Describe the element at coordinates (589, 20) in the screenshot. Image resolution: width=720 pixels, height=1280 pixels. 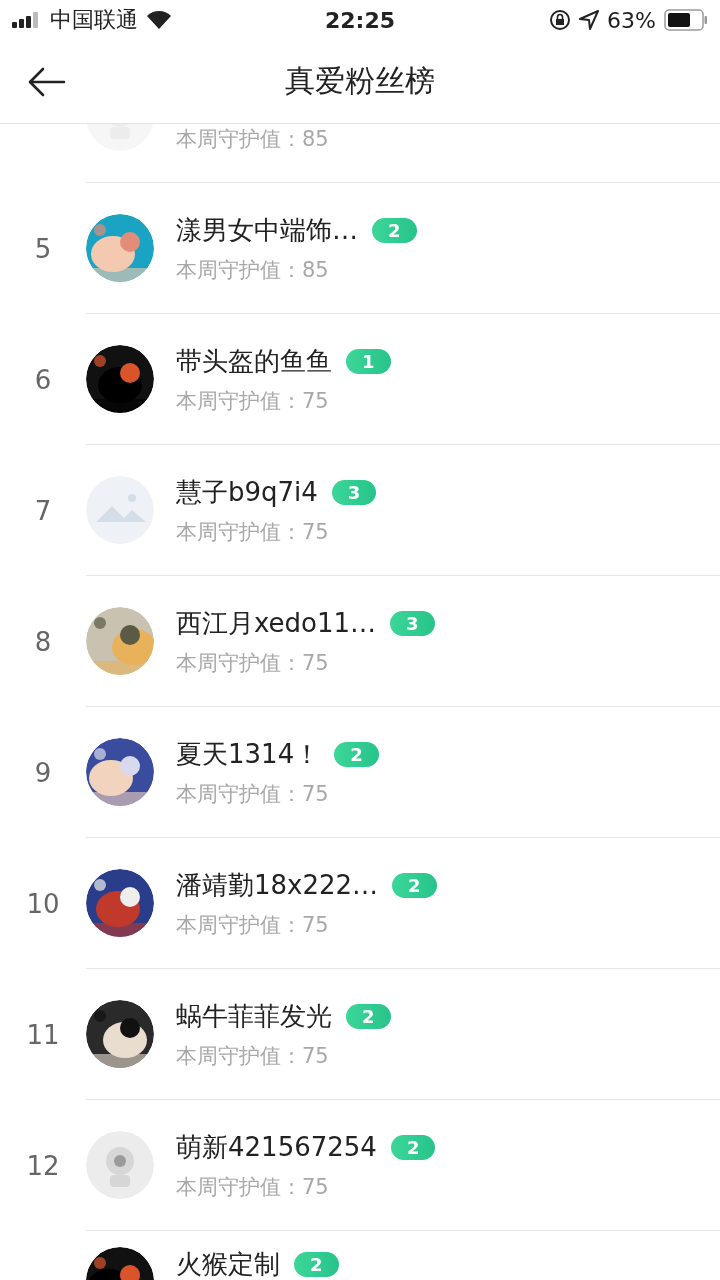
I see `location-icon` at that location.